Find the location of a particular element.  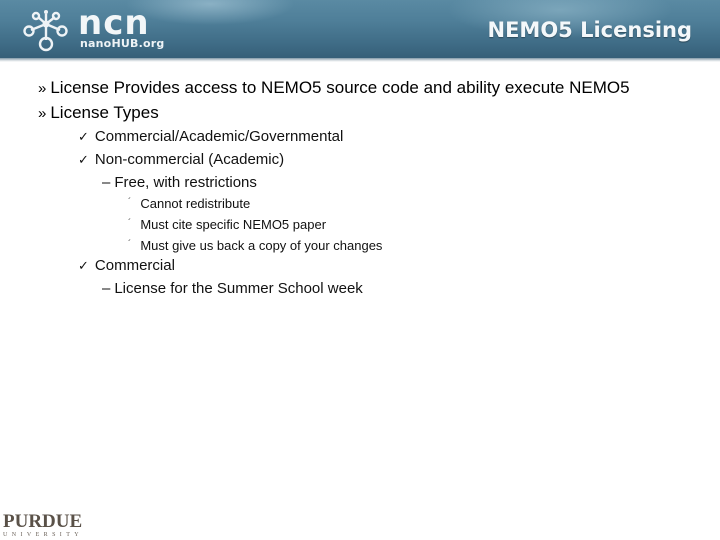

purdue-university-logo: PURDUE UNIVERSITY is located at coordinates (43, 525).